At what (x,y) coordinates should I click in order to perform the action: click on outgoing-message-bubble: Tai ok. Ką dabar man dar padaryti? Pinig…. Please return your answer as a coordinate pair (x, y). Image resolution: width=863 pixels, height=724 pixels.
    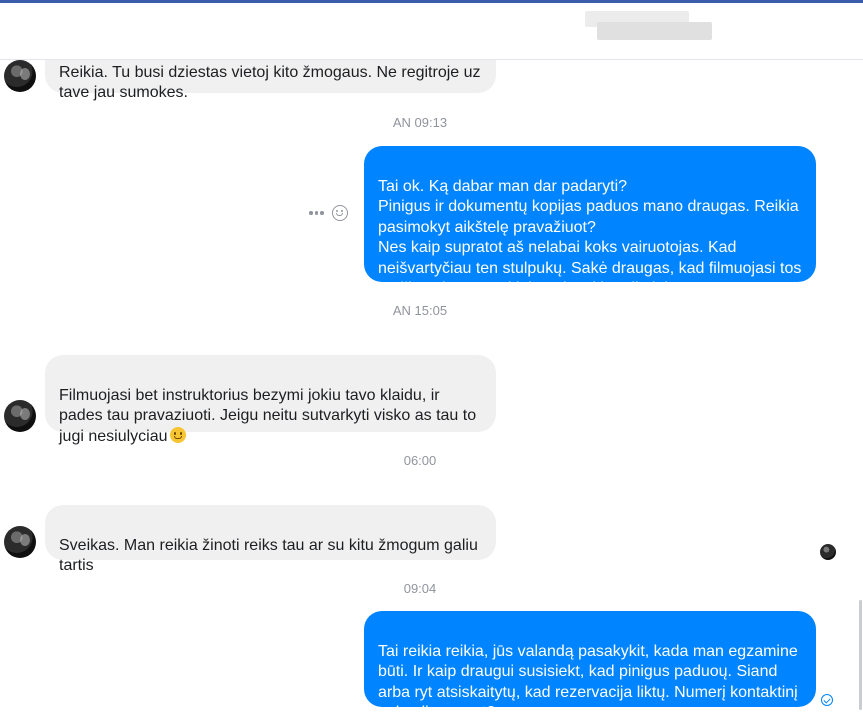
    Looking at the image, I should click on (590, 221).